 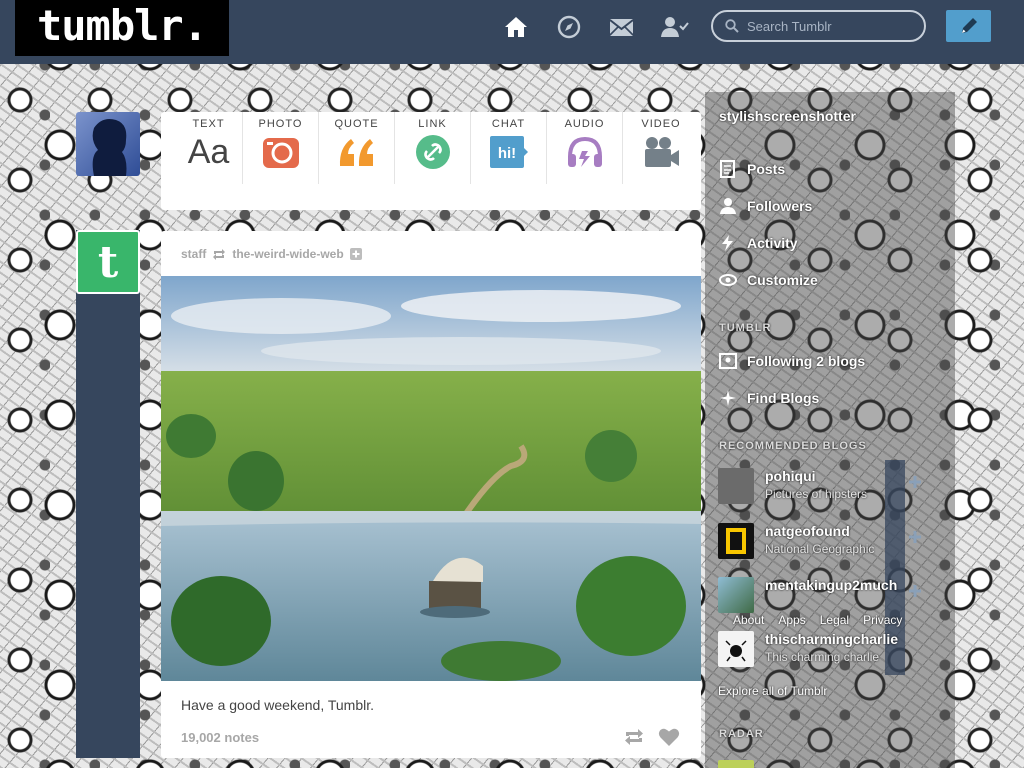 What do you see at coordinates (831, 639) in the screenshot?
I see `blog-name-link: thischarmingcharlie` at bounding box center [831, 639].